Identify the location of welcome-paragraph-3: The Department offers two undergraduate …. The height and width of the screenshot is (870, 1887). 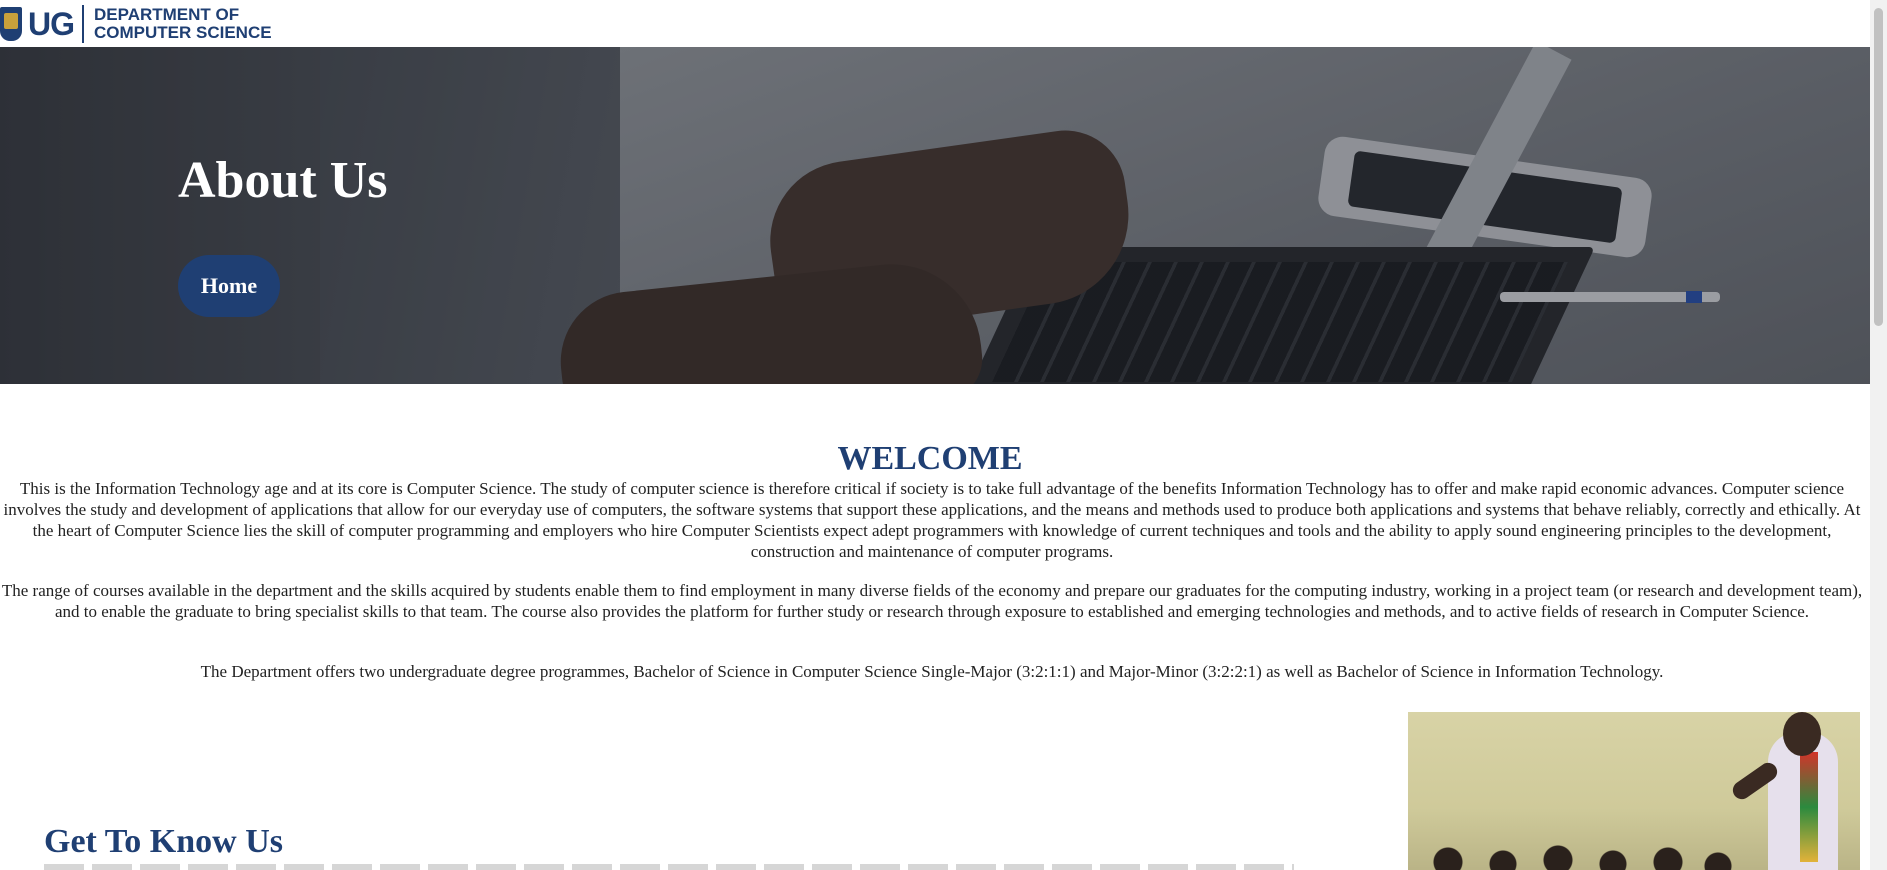
(932, 671).